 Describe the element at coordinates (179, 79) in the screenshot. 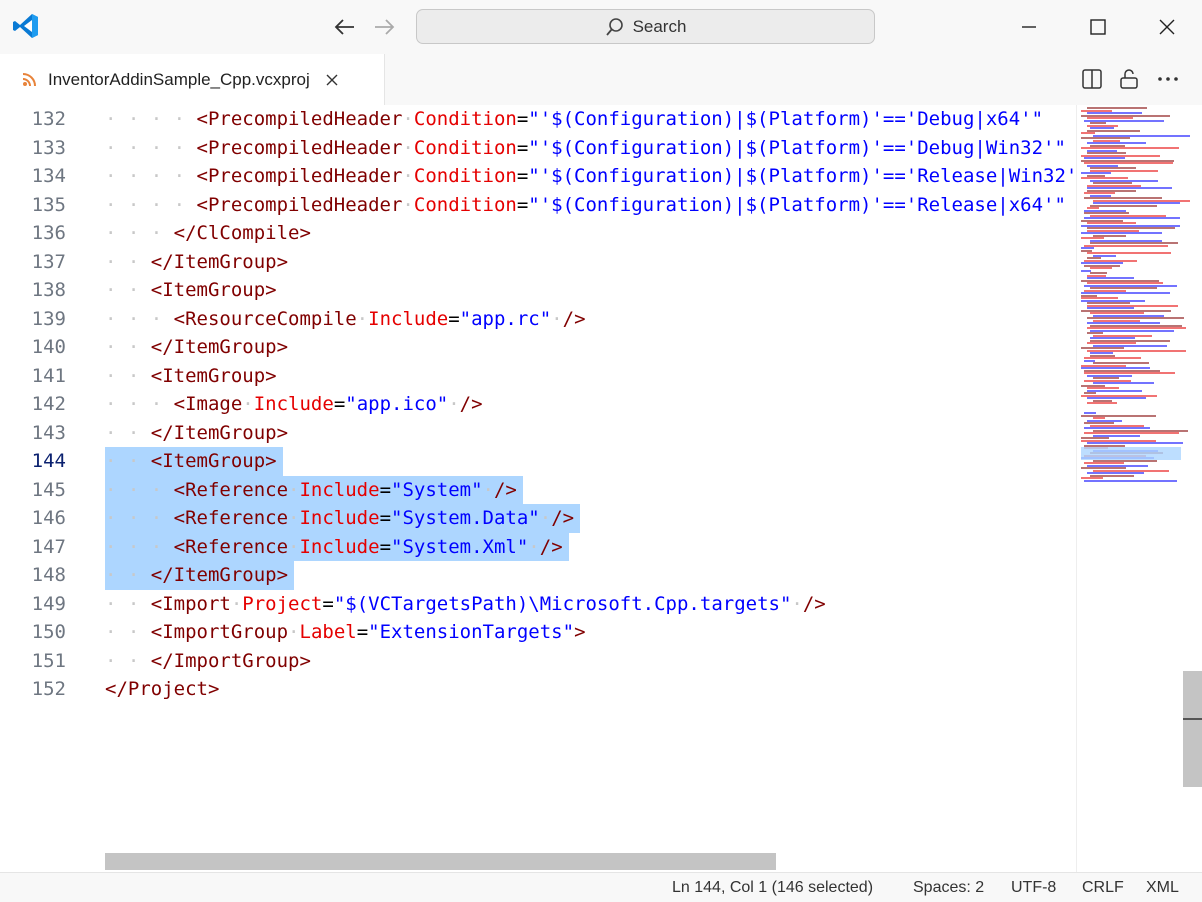

I see `tab-label: InventorAddinSample_Cpp.vcxproj` at that location.